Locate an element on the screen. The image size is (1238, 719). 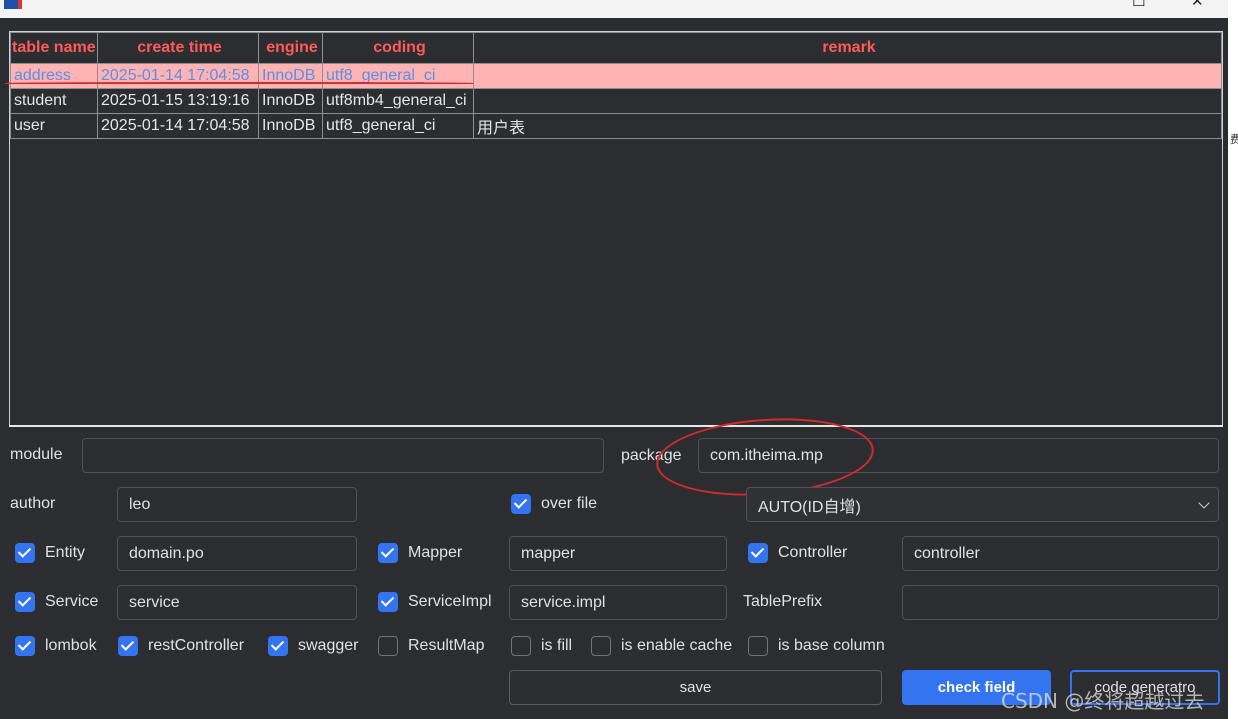
service-impl-checkbox is located at coordinates (388, 602).